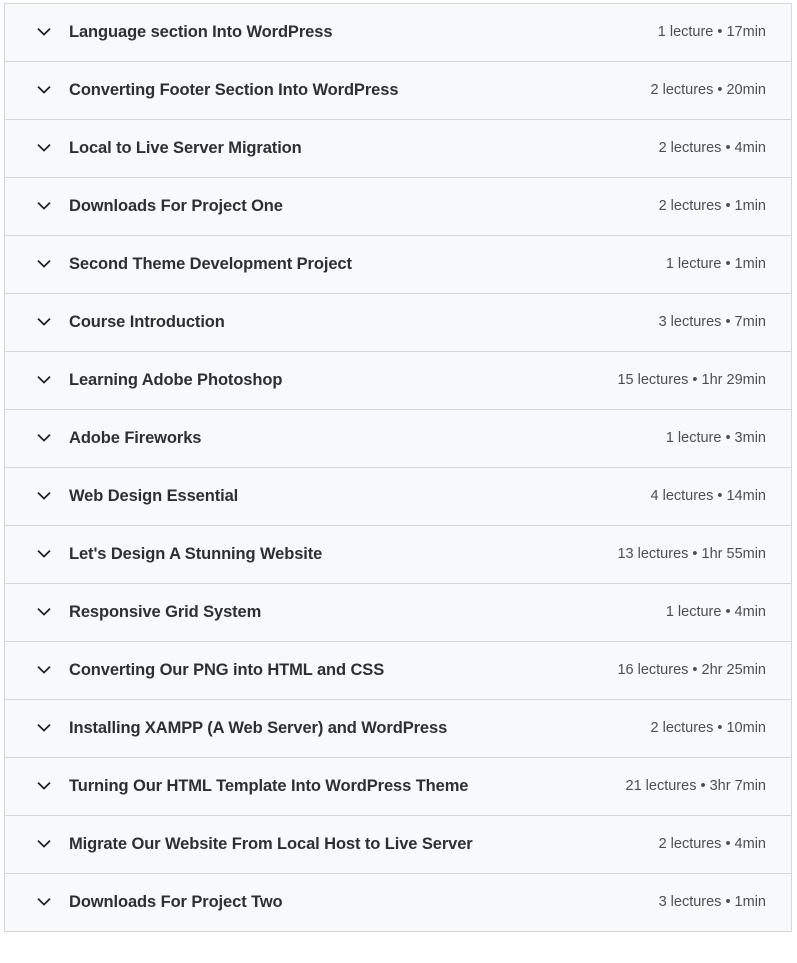 This screenshot has height=963, width=797. I want to click on section-meta: 16 lectures • 2hr 25min, so click(691, 669).